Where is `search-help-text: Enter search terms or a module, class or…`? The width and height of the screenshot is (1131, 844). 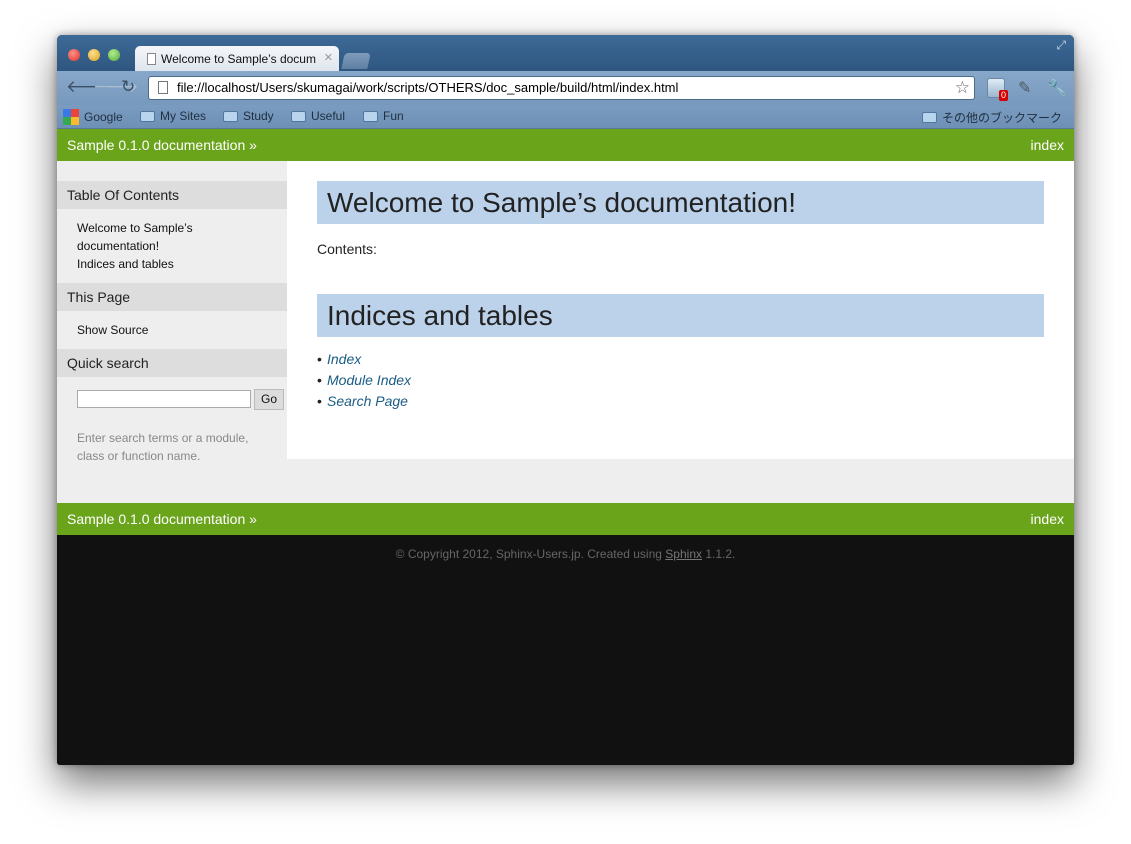 search-help-text: Enter search terms or a module, class or… is located at coordinates (177, 447).